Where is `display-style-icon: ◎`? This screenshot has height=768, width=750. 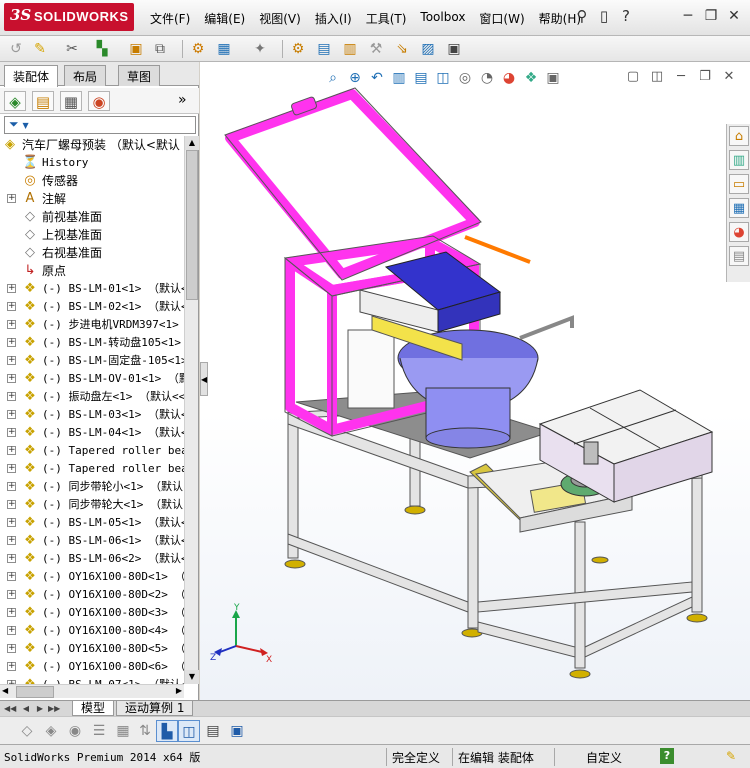
display-style-icon: ◎ is located at coordinates (465, 78).